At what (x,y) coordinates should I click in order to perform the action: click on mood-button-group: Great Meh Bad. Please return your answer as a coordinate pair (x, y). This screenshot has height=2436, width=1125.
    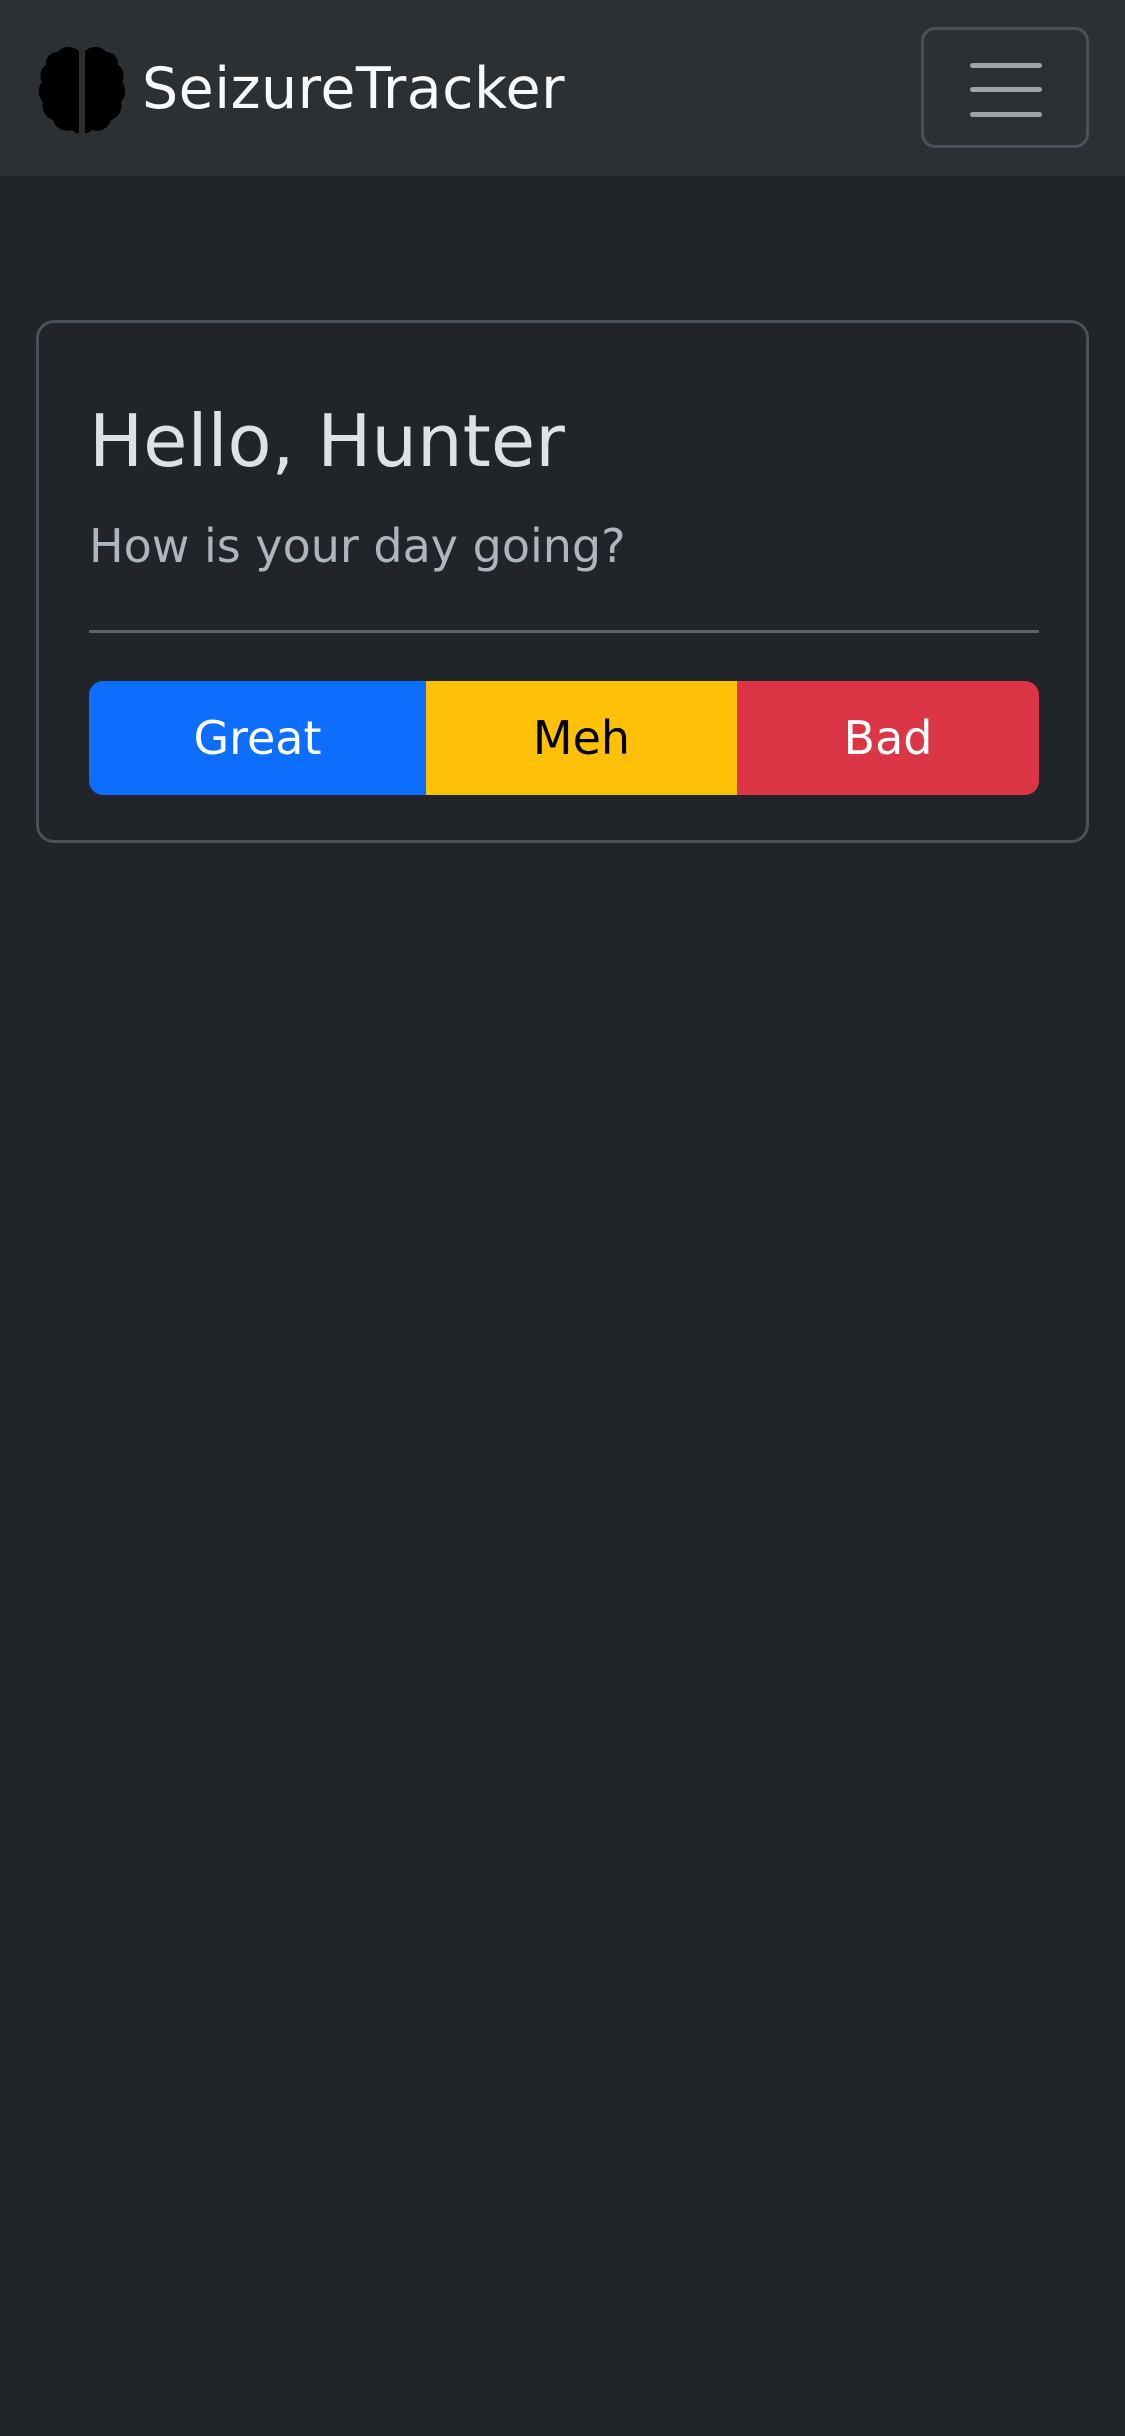
    Looking at the image, I should click on (564, 738).